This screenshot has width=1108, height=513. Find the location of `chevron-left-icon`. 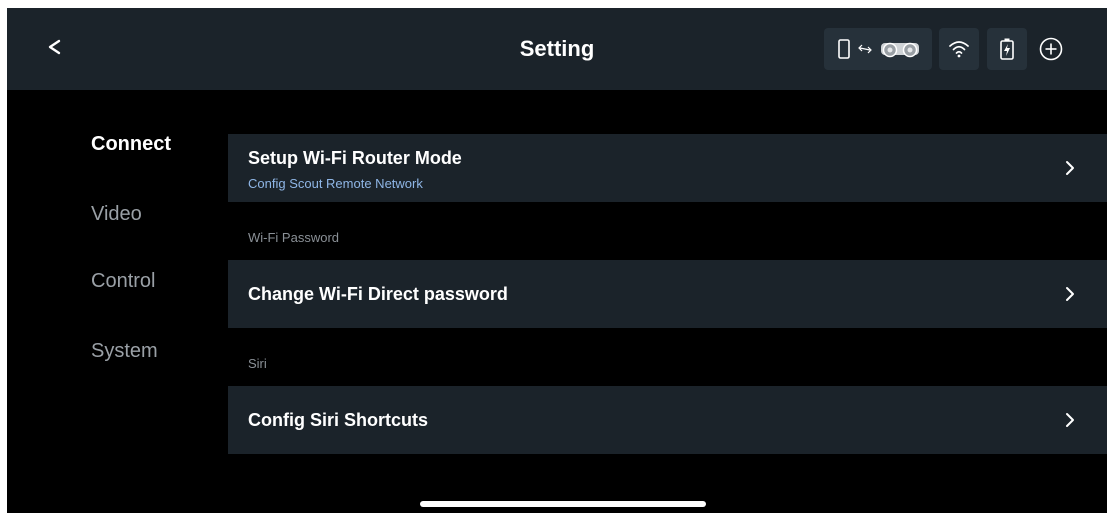

chevron-left-icon is located at coordinates (54, 47).